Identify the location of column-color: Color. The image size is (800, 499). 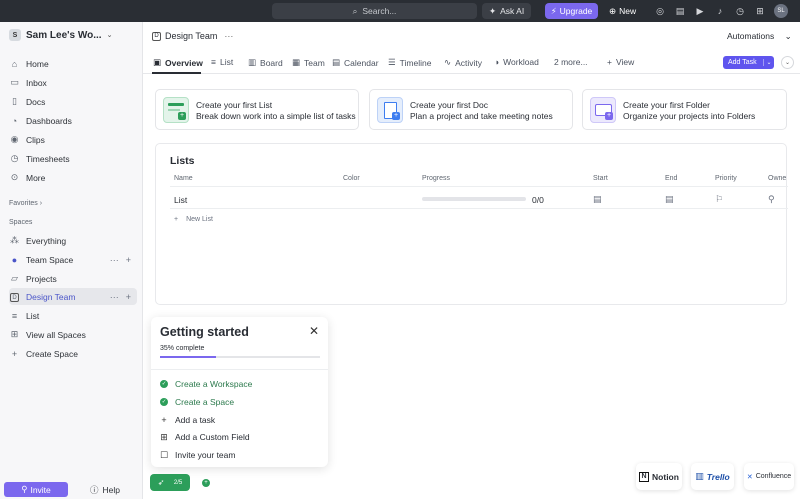
(351, 178).